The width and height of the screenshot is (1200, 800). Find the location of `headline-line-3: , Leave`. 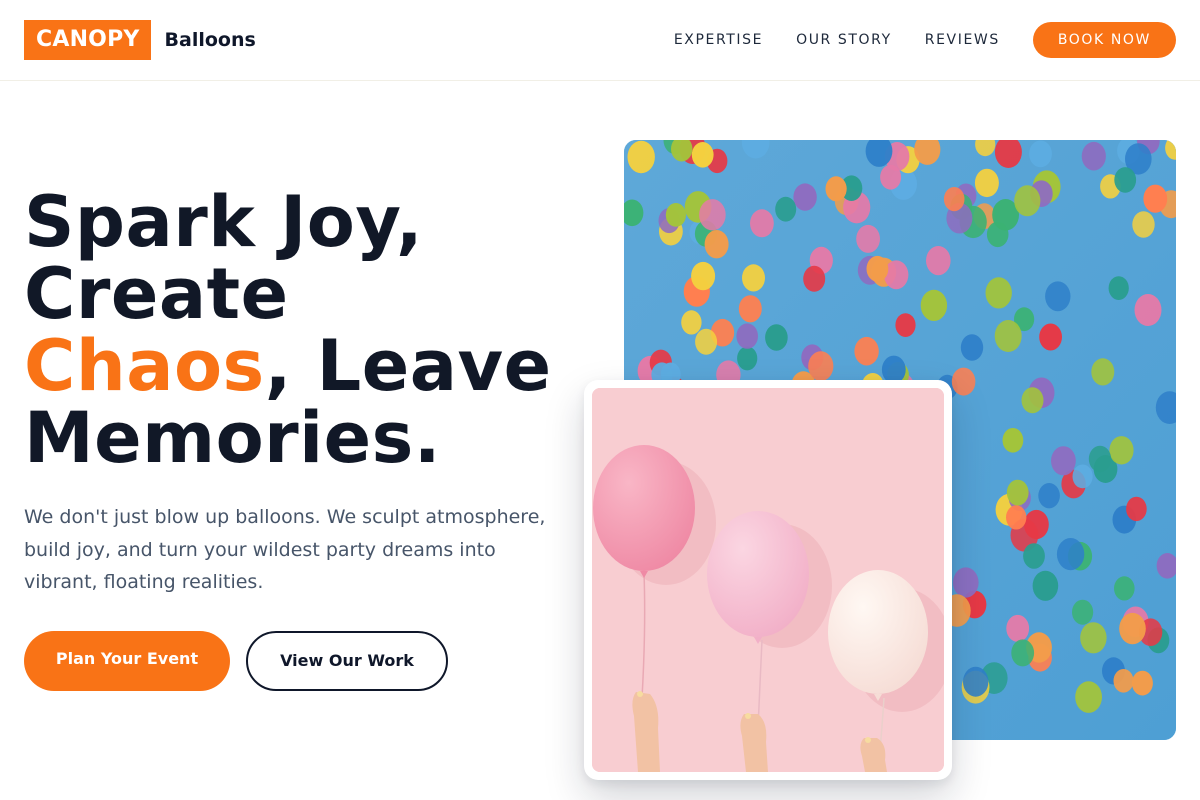

headline-line-3: , Leave is located at coordinates (408, 366).